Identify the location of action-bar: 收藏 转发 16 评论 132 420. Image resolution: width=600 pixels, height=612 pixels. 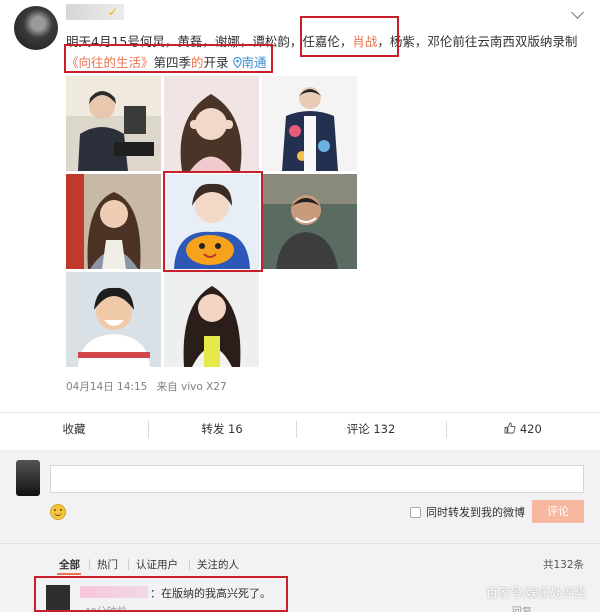
(300, 429).